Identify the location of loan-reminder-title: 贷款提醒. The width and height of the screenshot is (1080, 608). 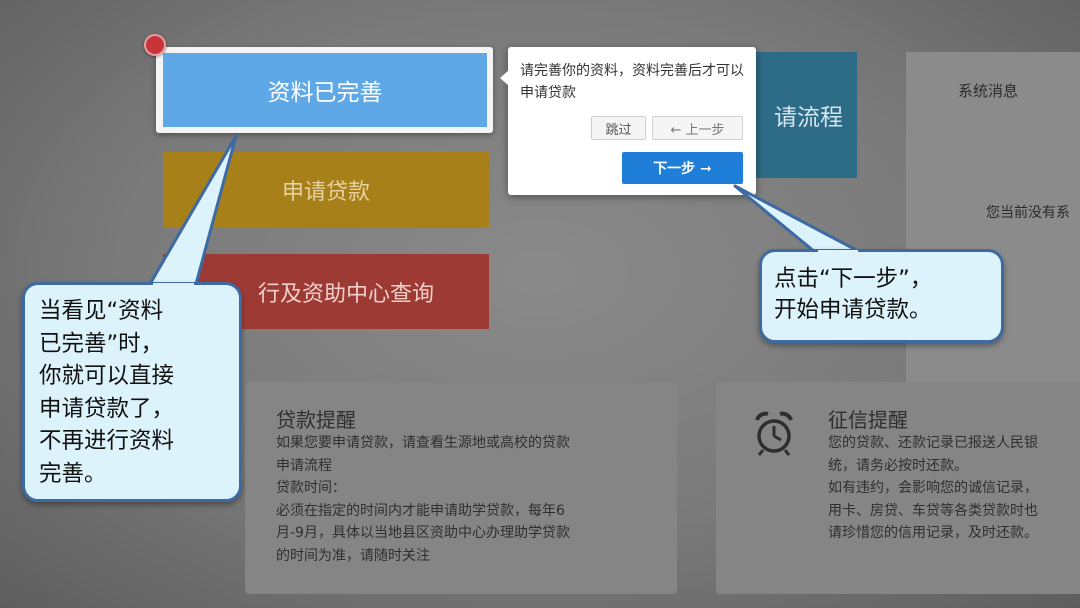
(316, 420).